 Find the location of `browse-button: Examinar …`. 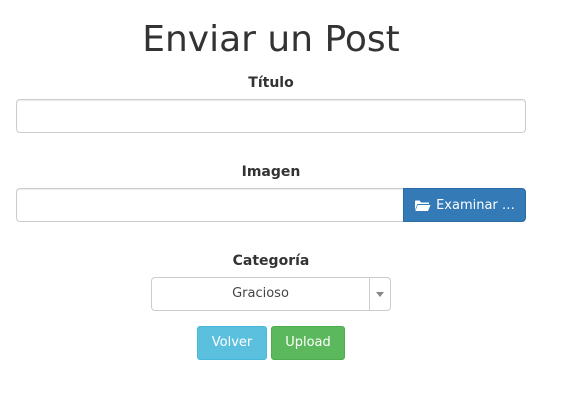

browse-button: Examinar … is located at coordinates (464, 205).